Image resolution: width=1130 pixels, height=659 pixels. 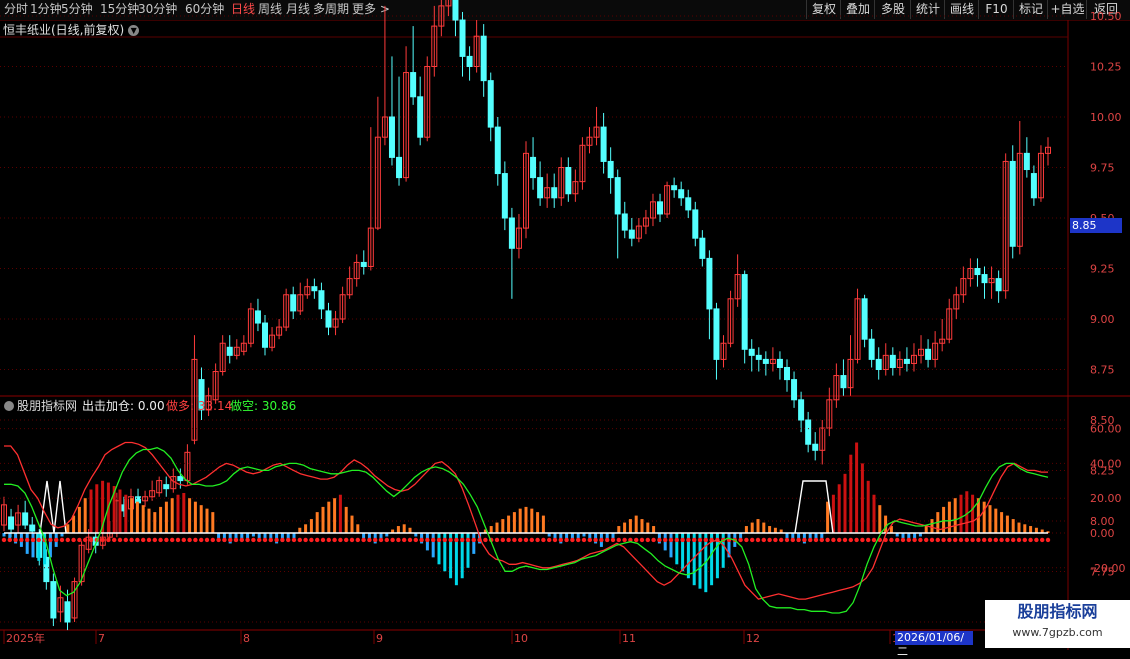 What do you see at coordinates (1106, 429) in the screenshot?
I see `indicator-tick: 60.00` at bounding box center [1106, 429].